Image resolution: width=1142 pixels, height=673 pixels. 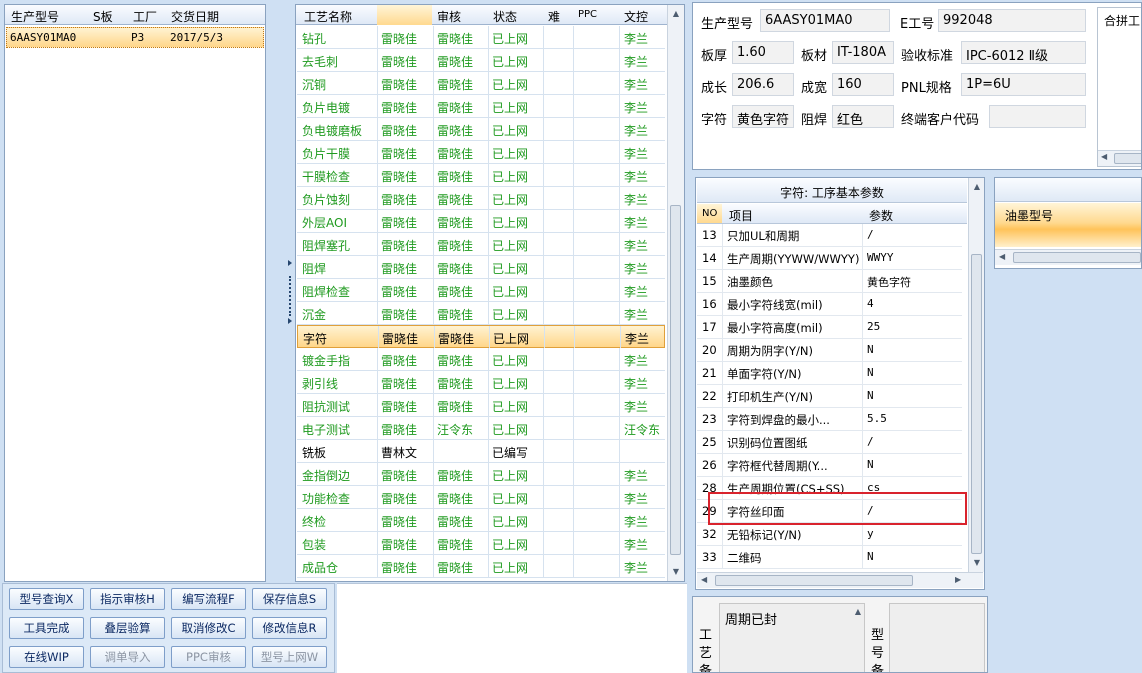 I want to click on process-row: 剥引线 雷晓佳 雷晓佳 已上网 李兰, so click(x=481, y=382).